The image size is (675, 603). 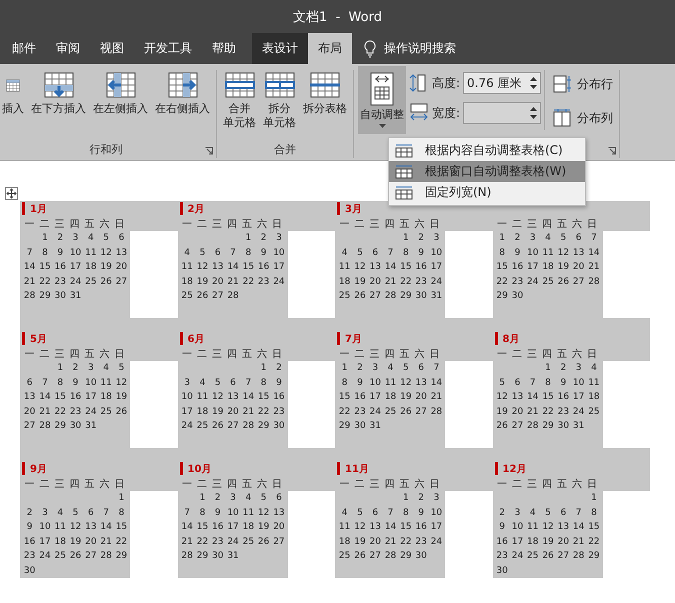 I want to click on ribbon-button: 拆分表格, so click(x=325, y=92).